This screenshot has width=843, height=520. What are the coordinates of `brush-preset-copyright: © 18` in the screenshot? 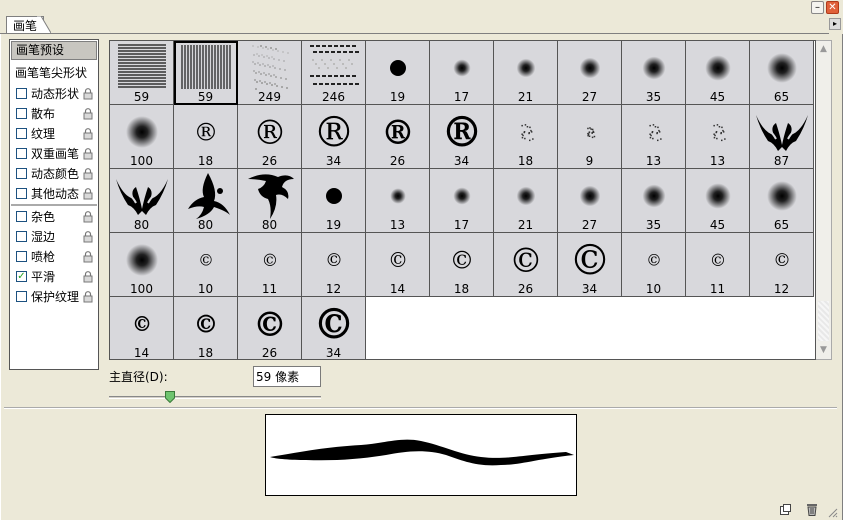 It's located at (462, 265).